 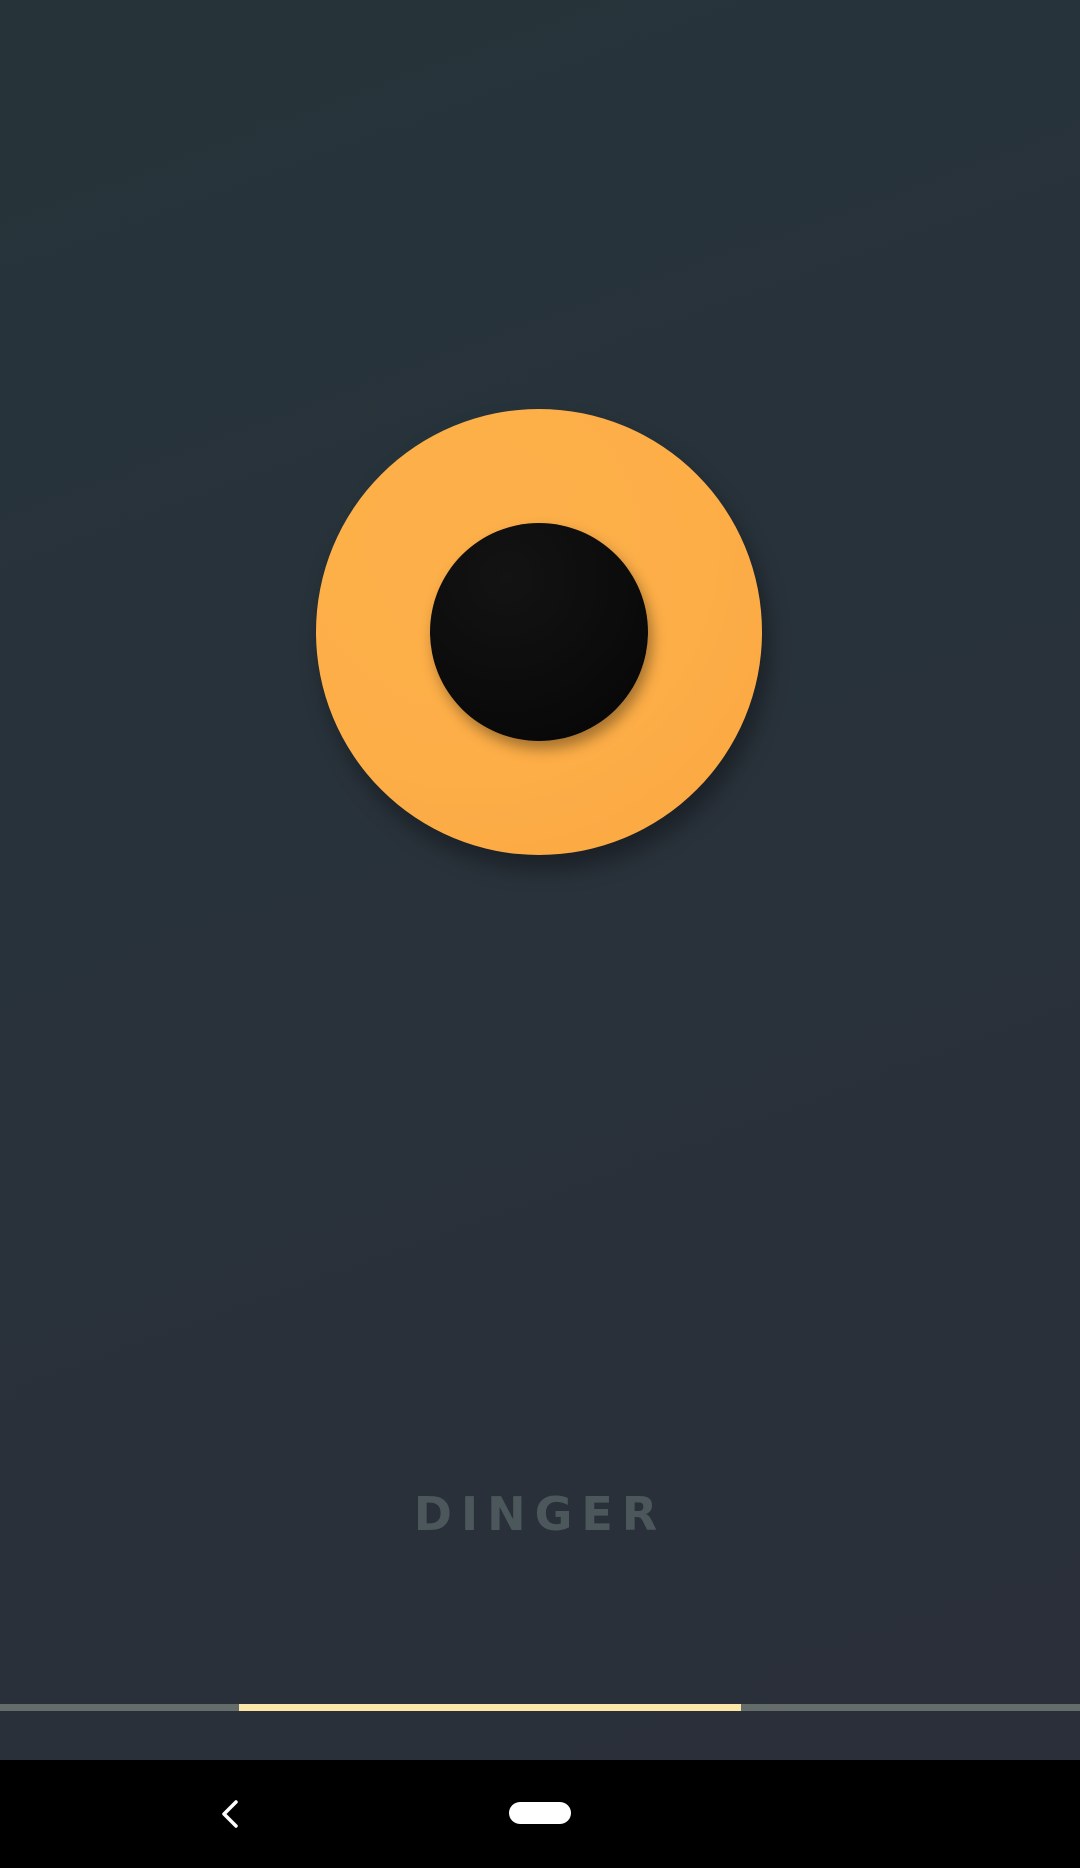 I want to click on logo-center, so click(x=539, y=632).